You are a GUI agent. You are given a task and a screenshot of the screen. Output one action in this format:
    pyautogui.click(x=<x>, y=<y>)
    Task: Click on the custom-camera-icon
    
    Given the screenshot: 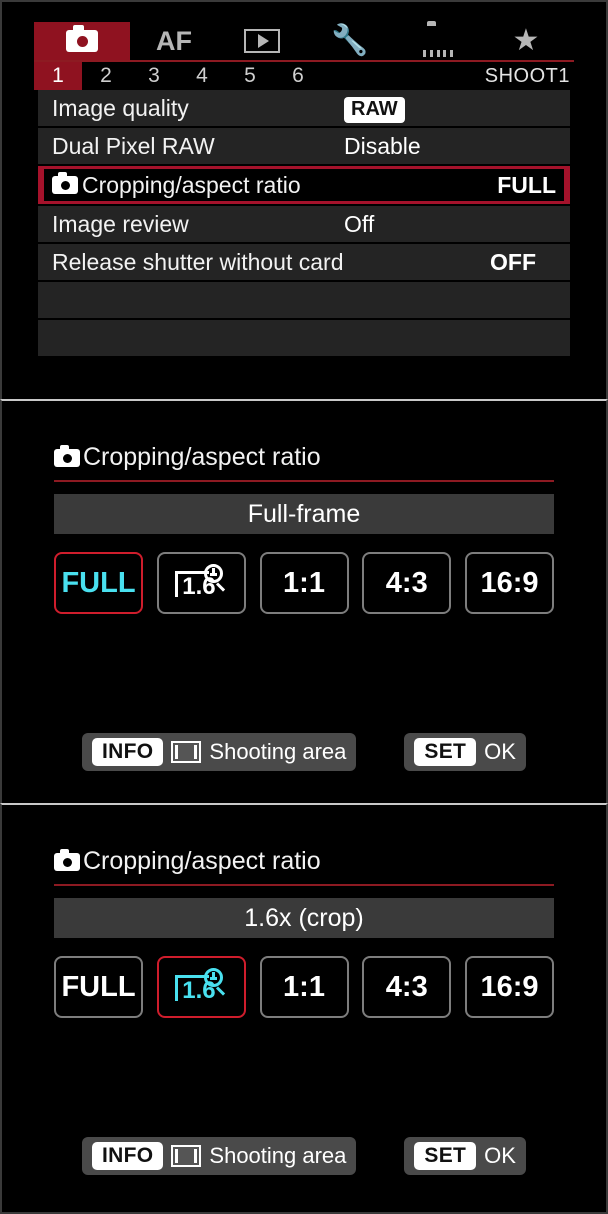 What is the action you would take?
    pyautogui.click(x=438, y=41)
    